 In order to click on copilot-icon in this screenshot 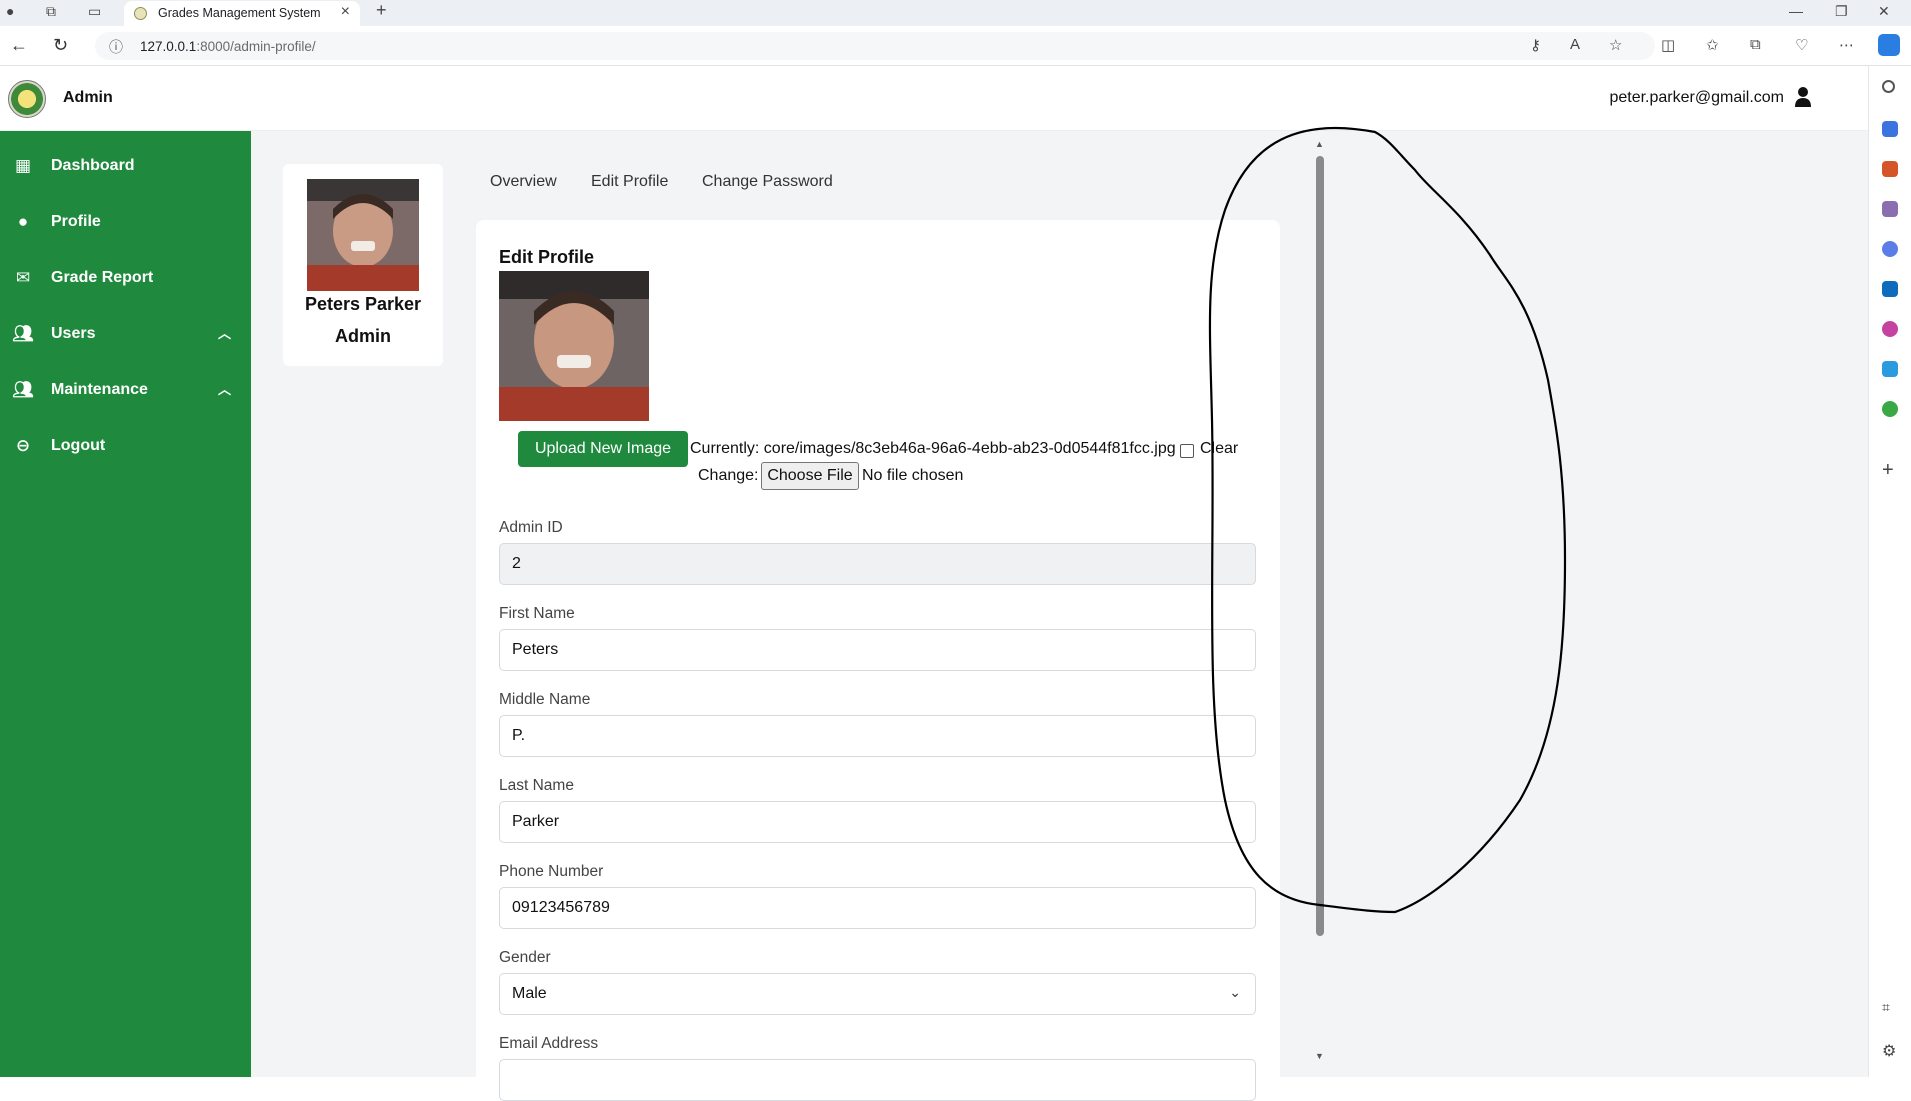, I will do `click(1889, 45)`.